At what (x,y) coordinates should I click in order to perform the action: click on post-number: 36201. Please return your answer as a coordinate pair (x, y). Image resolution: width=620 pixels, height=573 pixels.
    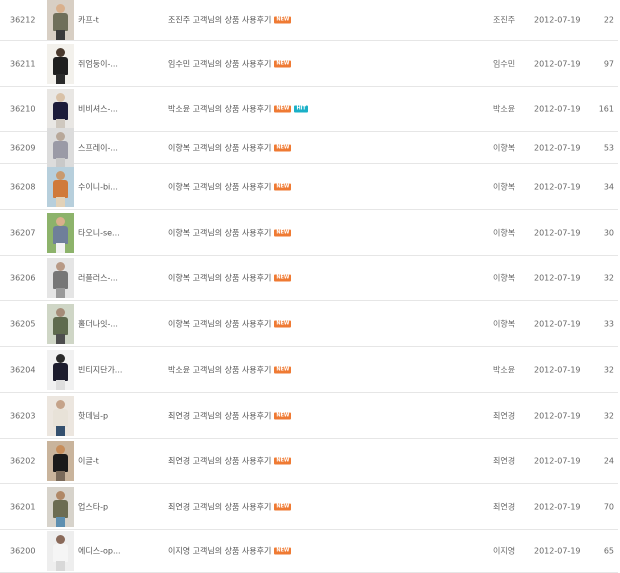
    Looking at the image, I should click on (23, 506).